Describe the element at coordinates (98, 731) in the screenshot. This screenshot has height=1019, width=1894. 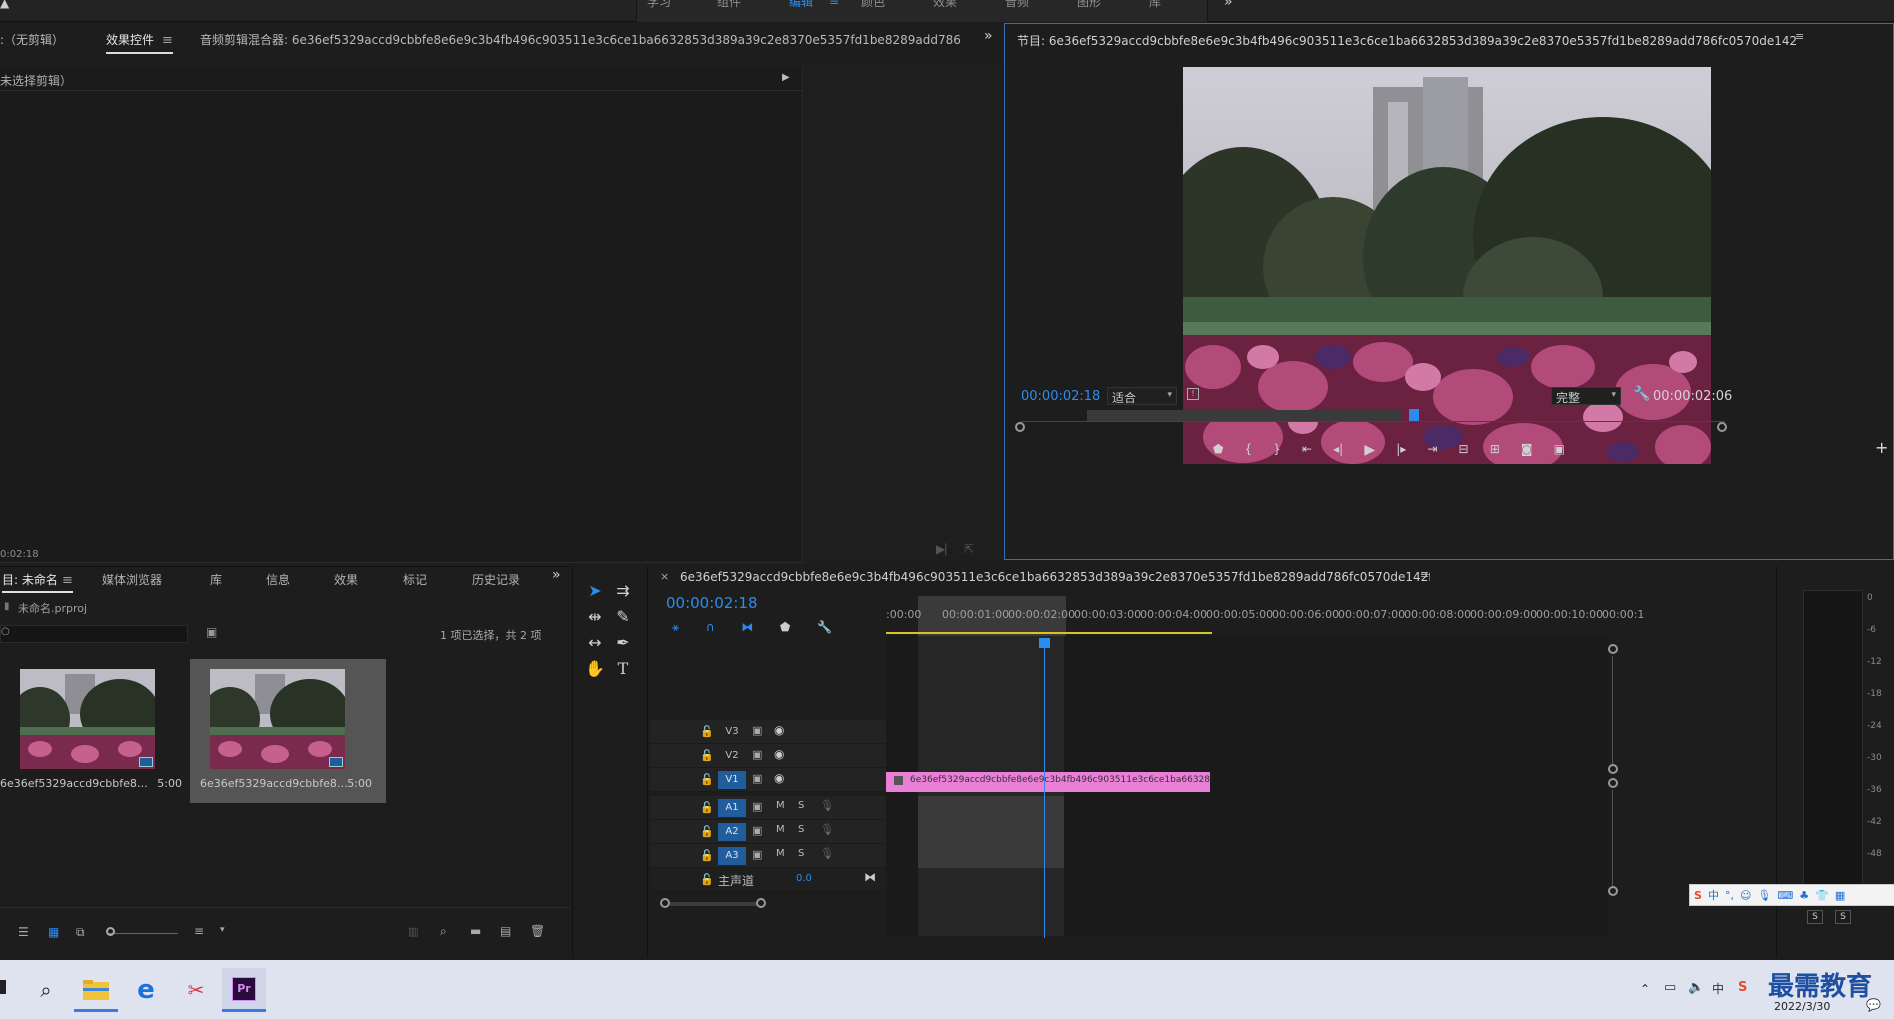
I see `project-item: 6e36ef5329accd9cbbfe8e6e9... 5:00` at that location.